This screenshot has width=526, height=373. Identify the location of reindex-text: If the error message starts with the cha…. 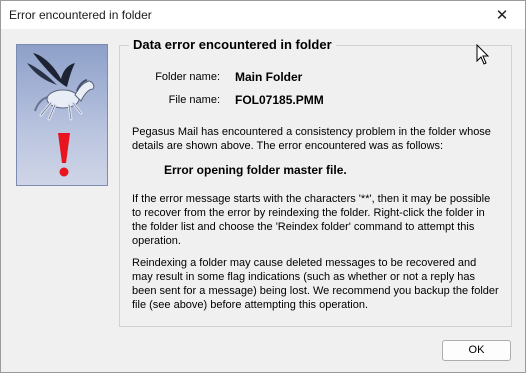
(311, 220).